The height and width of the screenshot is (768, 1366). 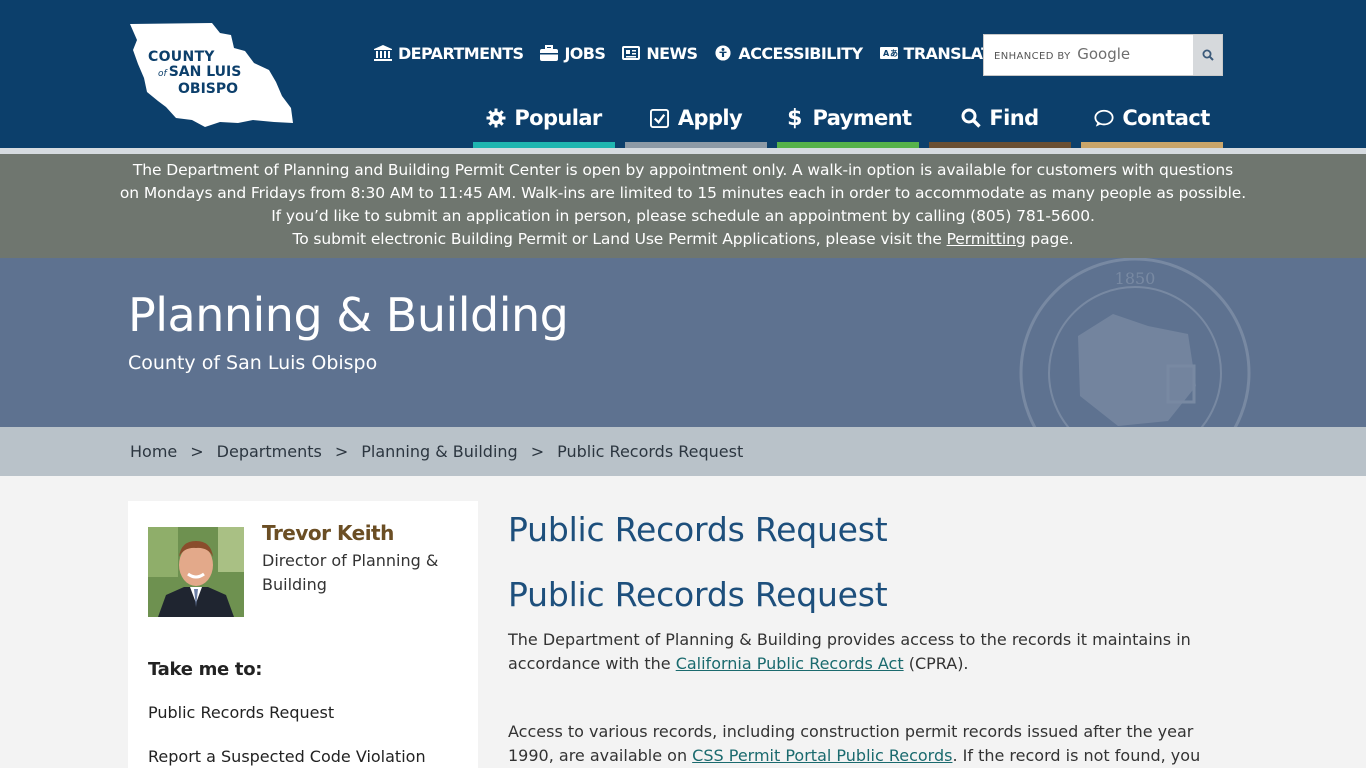 What do you see at coordinates (1135, 278) in the screenshot?
I see `seal-year: 1850` at bounding box center [1135, 278].